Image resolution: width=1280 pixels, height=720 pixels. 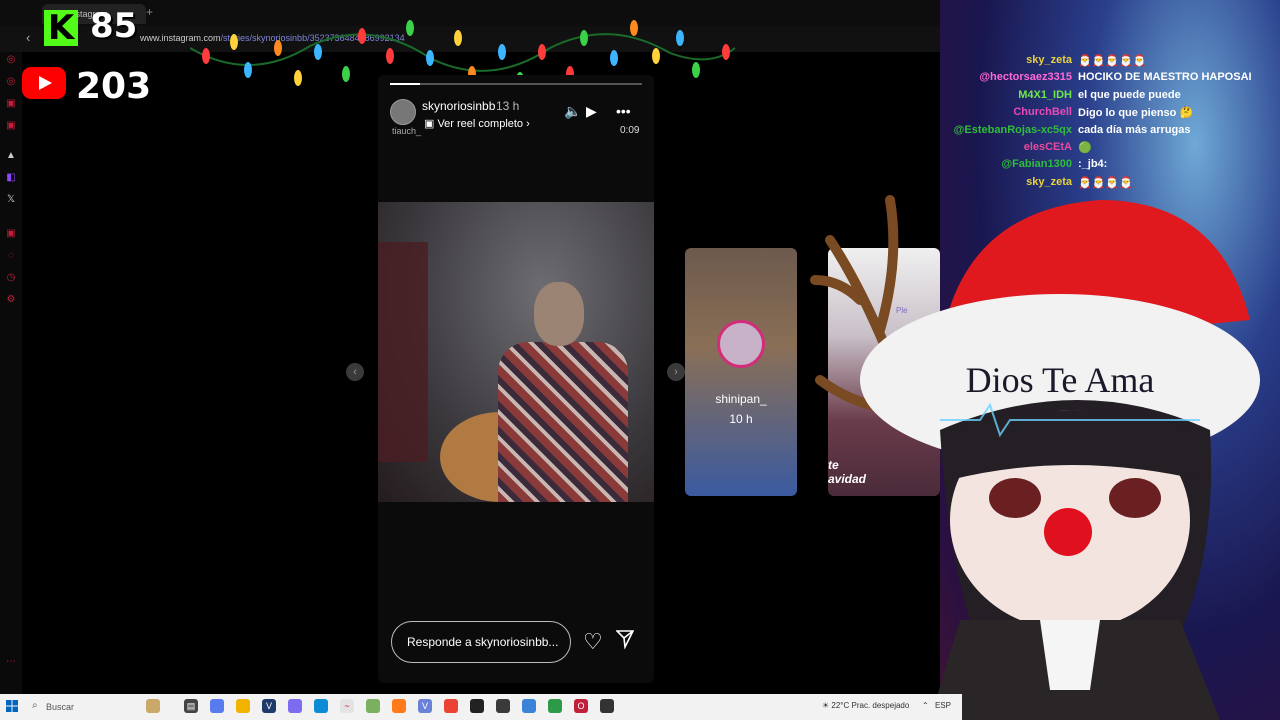 What do you see at coordinates (1093, 164) in the screenshot?
I see `chat-text: :_jb4:` at bounding box center [1093, 164].